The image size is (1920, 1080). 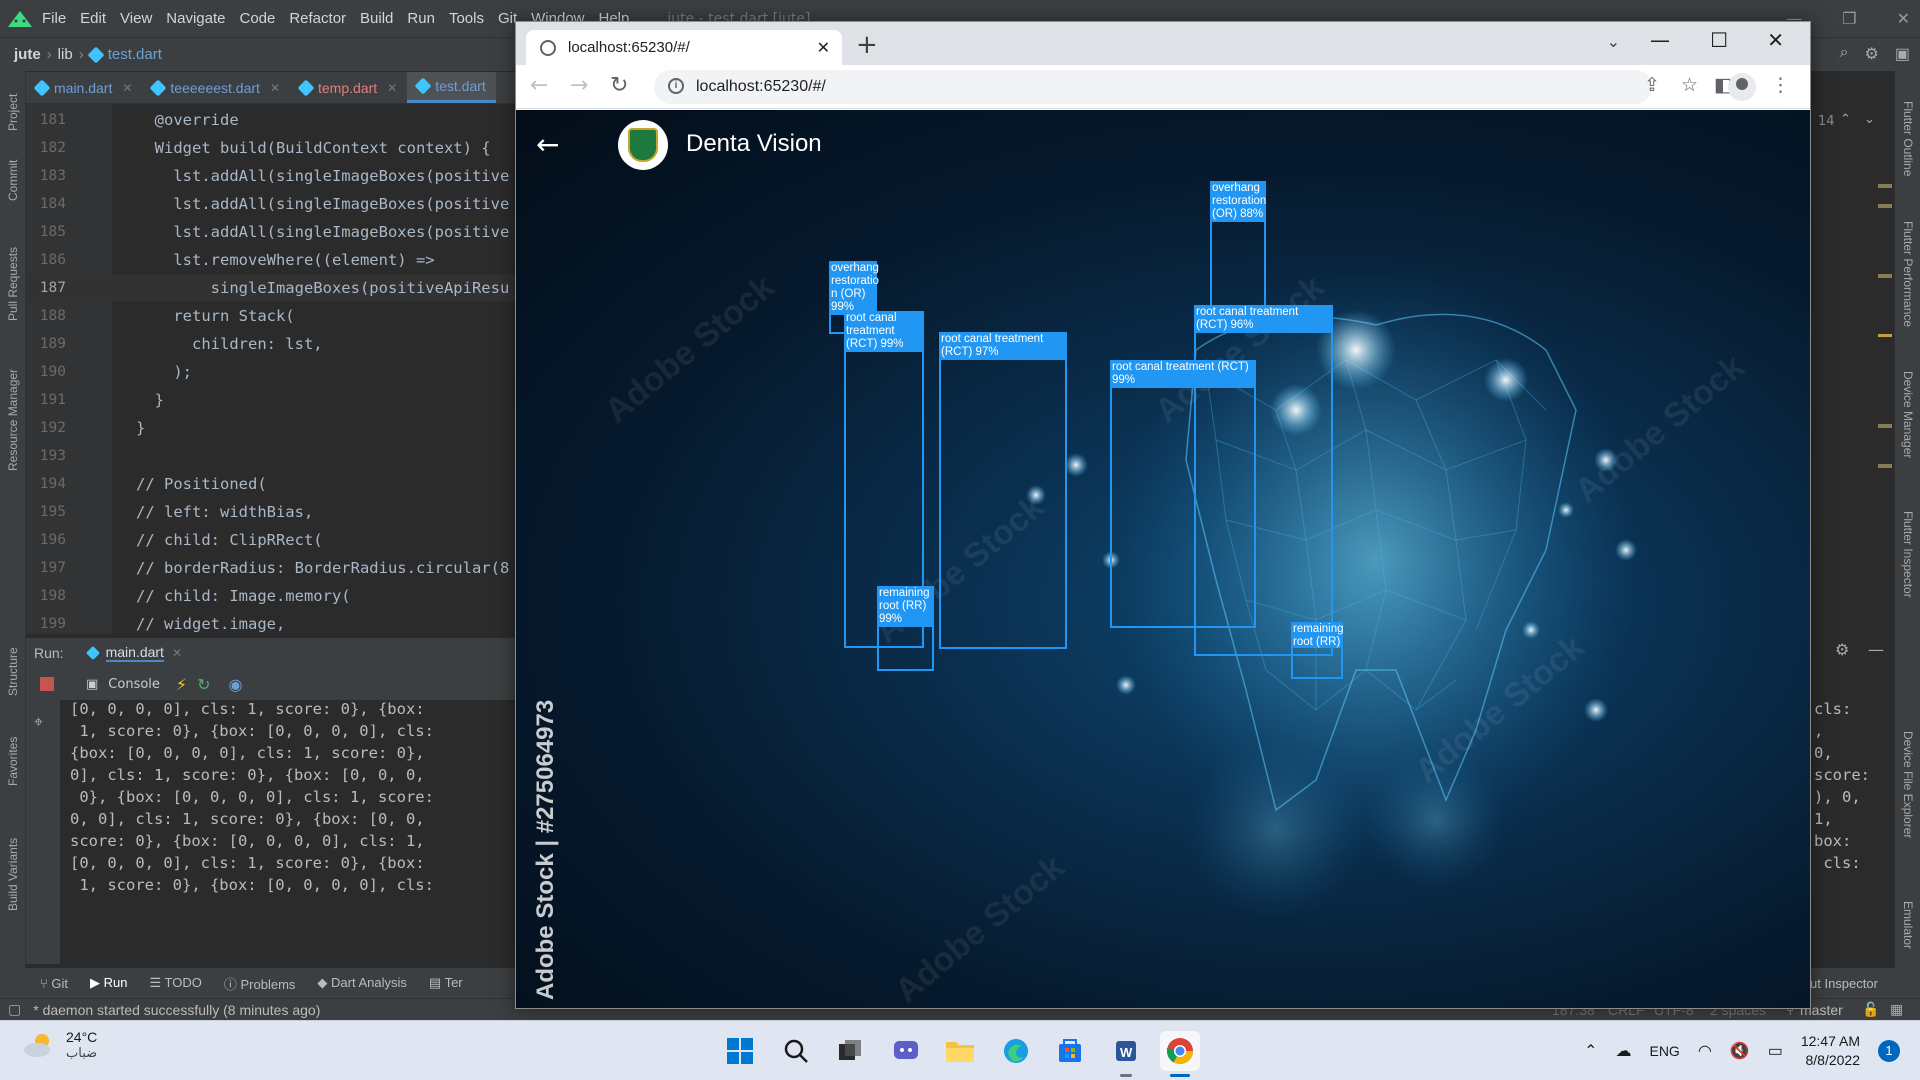 I want to click on maximize-icon: ☐, so click(x=1719, y=40).